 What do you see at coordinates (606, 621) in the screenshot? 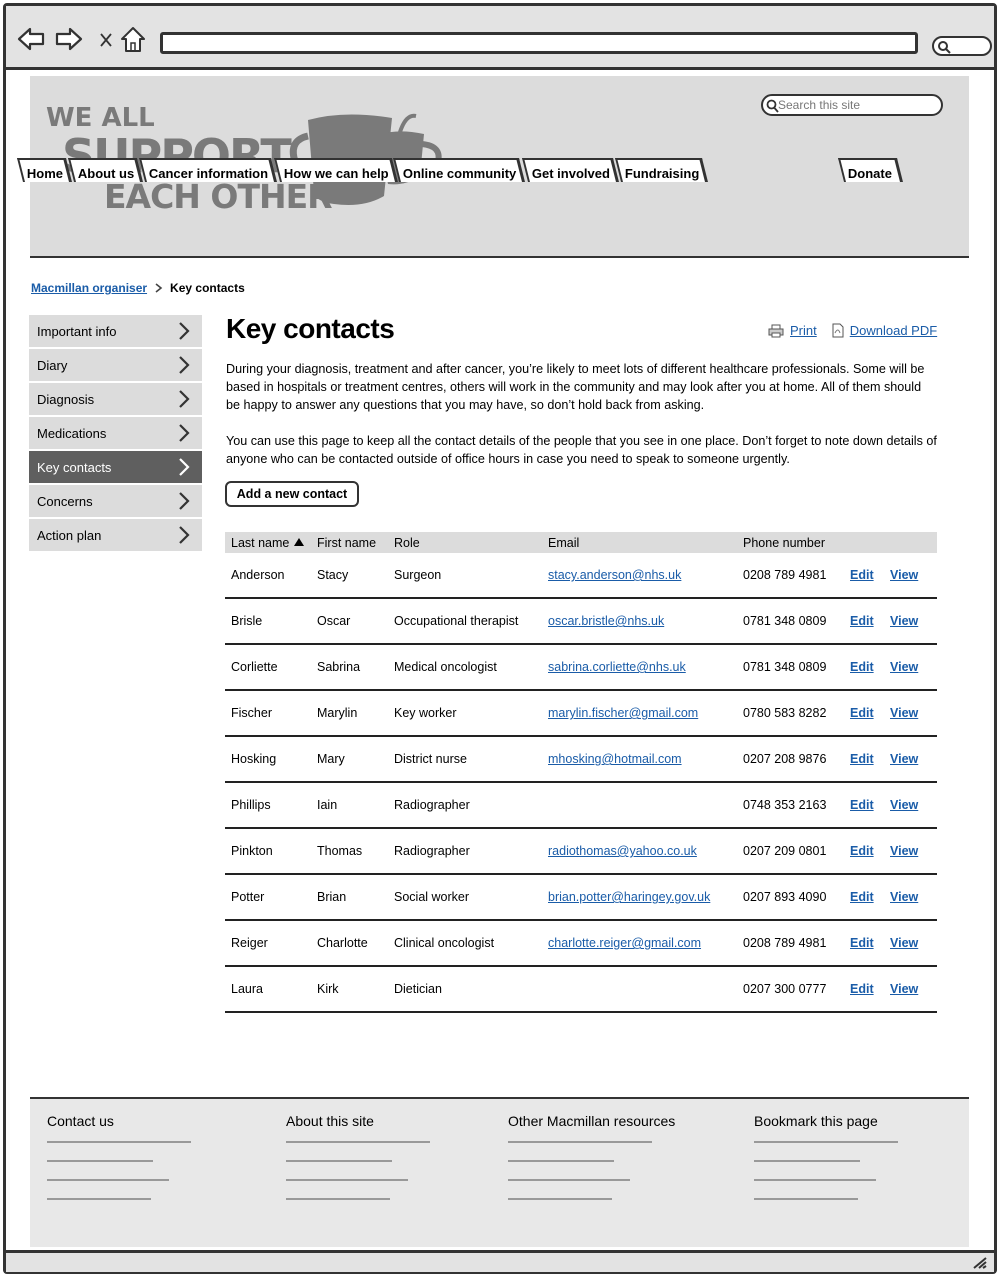
I see `cell-email: oscar.bristle@nhs.uk` at bounding box center [606, 621].